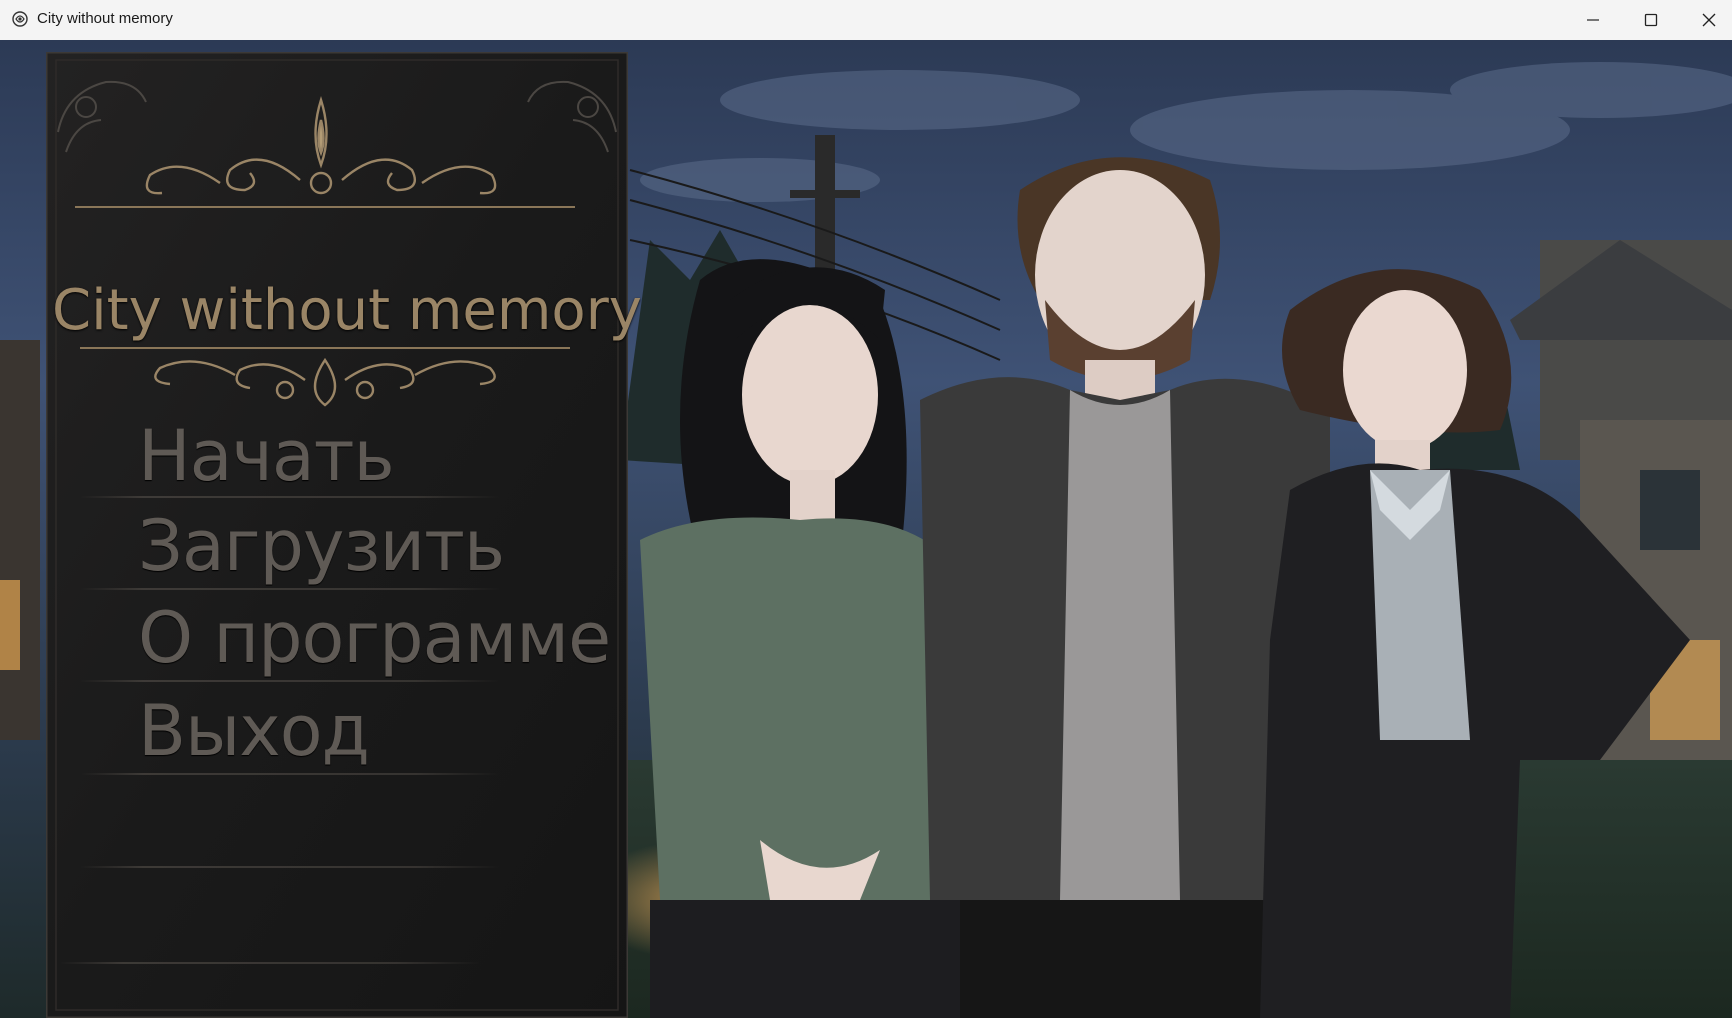  I want to click on menu-start-button: Начать, so click(266, 456).